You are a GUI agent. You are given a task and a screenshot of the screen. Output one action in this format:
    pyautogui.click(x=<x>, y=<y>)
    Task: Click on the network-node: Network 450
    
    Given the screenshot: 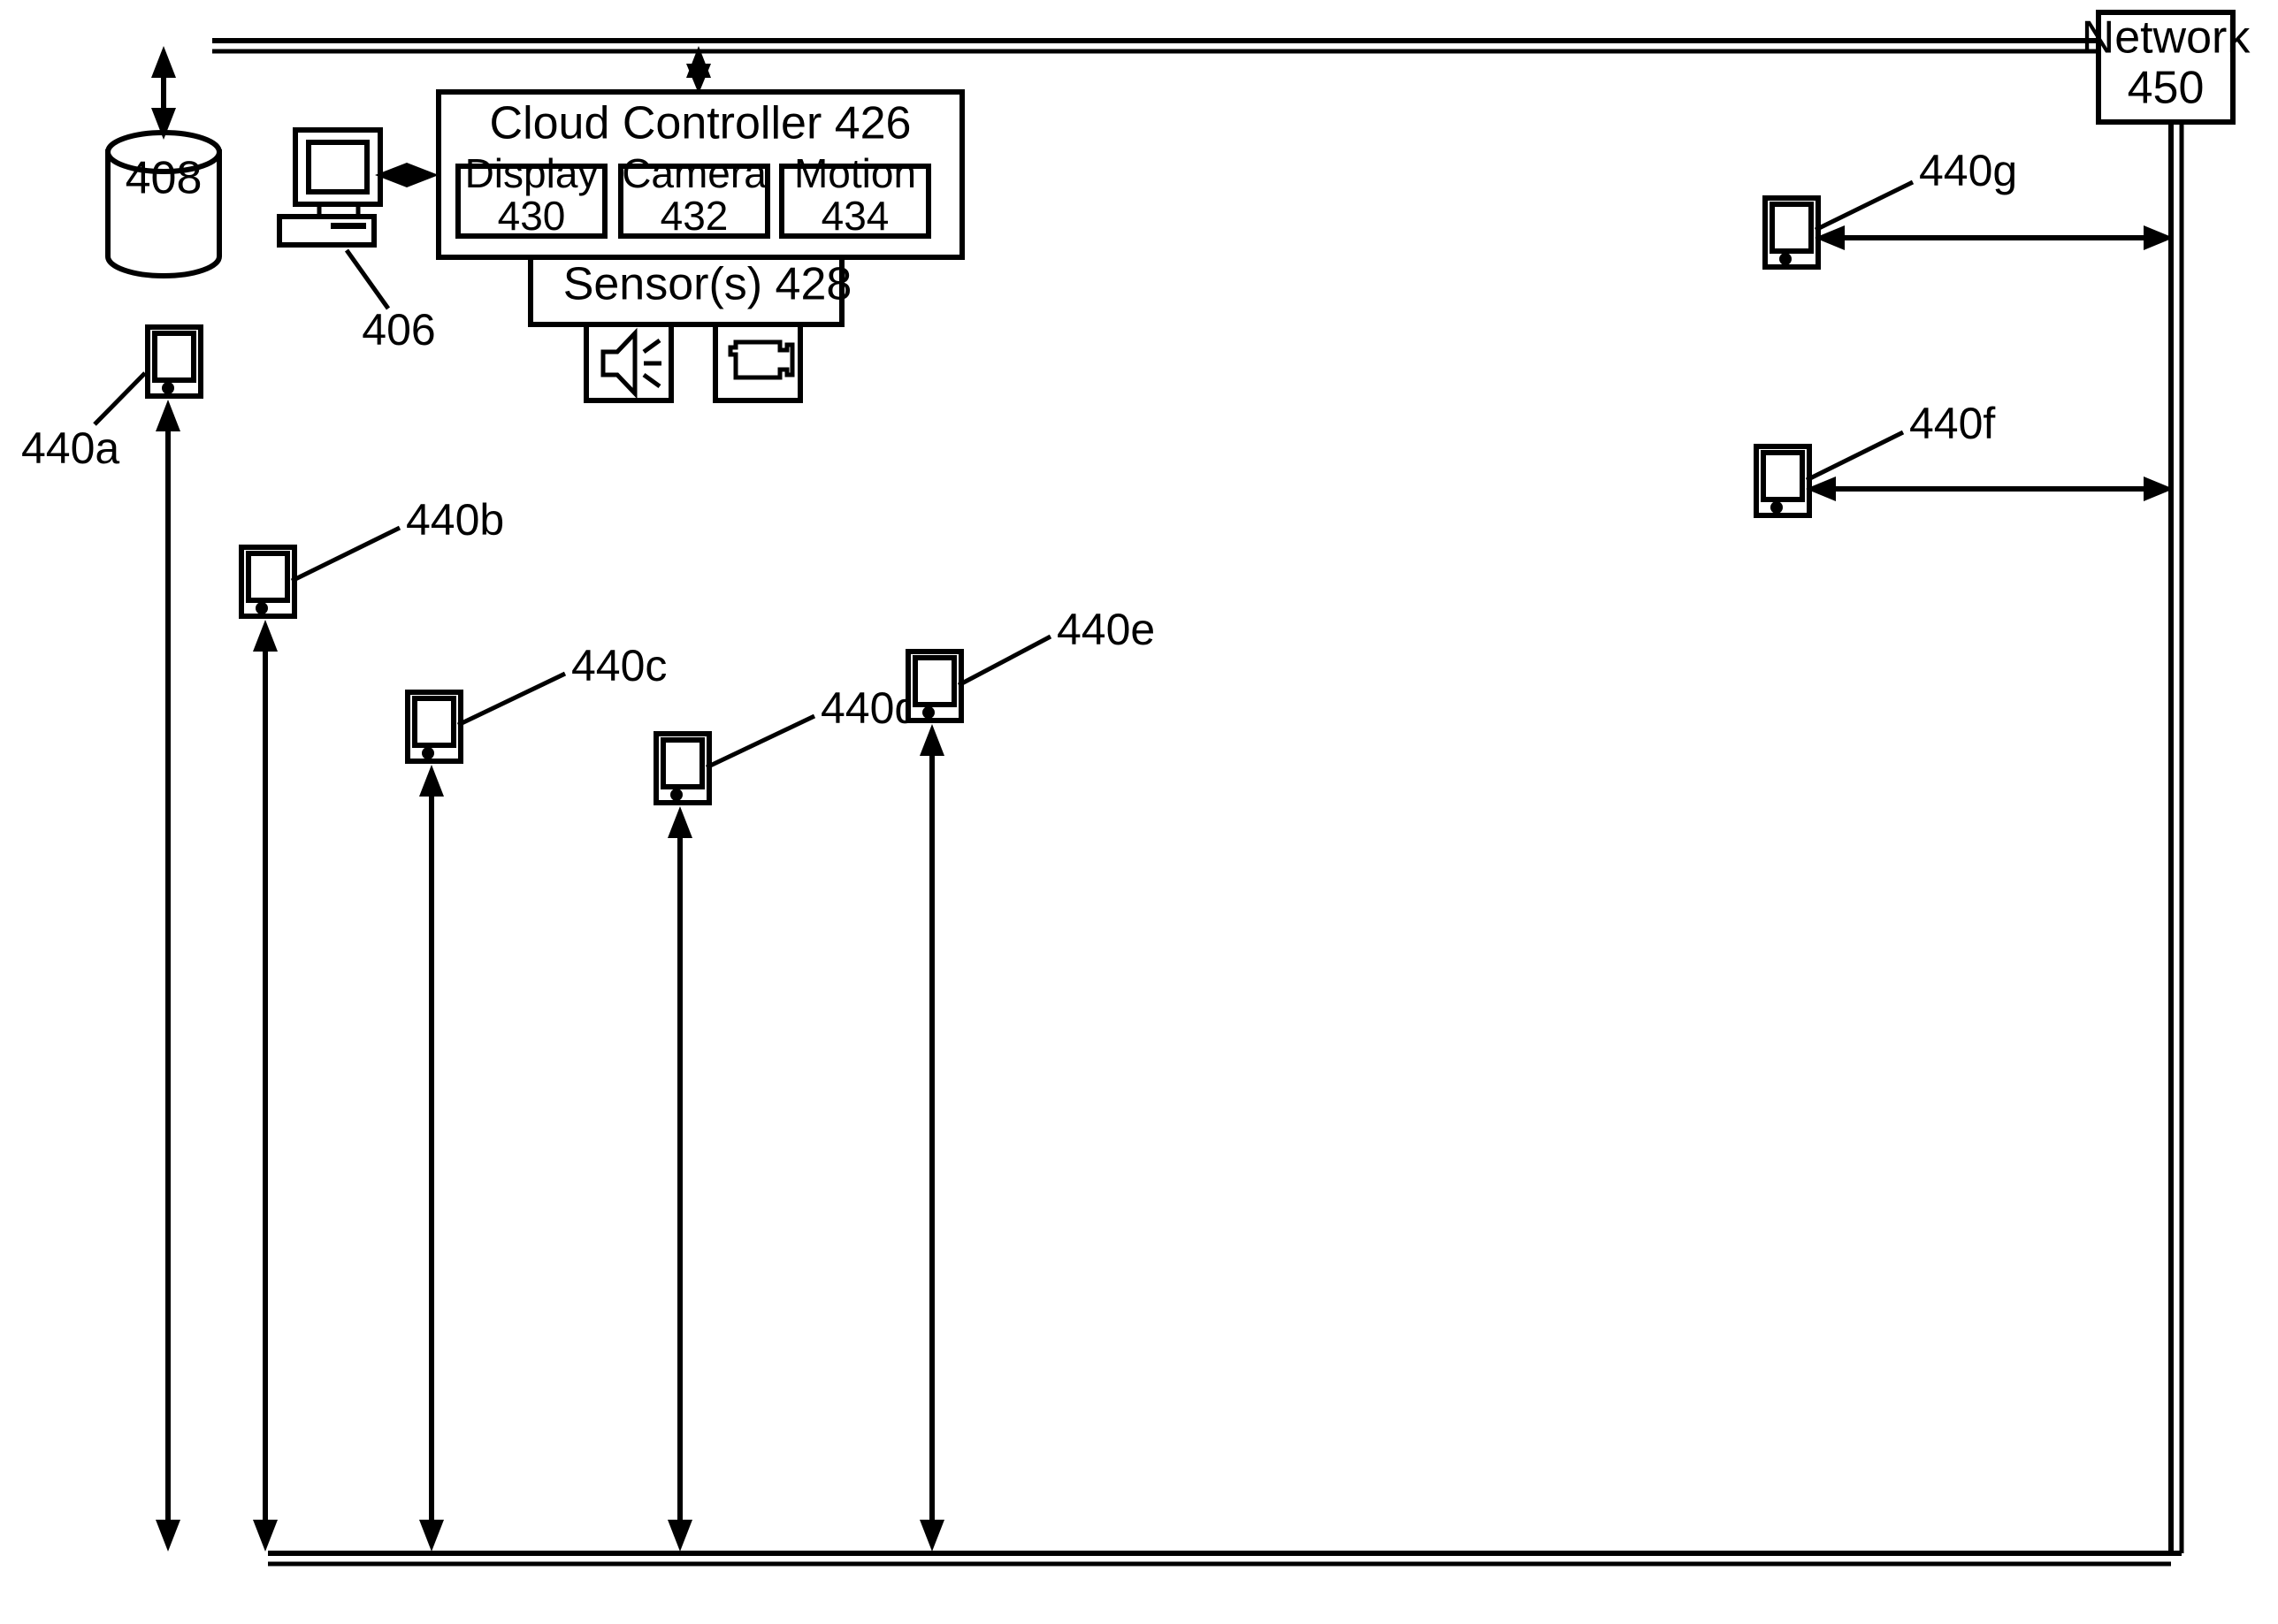 What is the action you would take?
    pyautogui.click(x=2166, y=67)
    